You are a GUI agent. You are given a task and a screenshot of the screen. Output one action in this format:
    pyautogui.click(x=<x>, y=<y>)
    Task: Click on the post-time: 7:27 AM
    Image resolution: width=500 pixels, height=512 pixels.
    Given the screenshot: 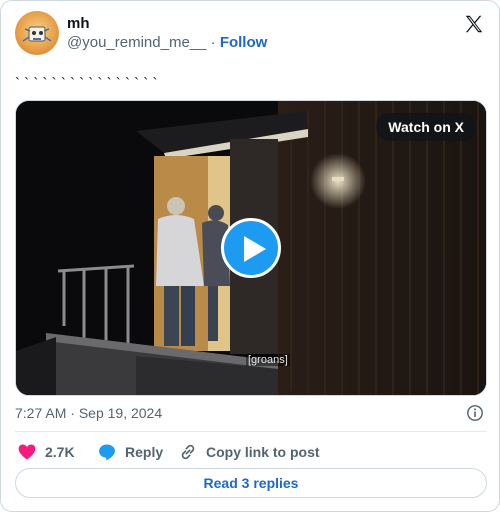 What is the action you would take?
    pyautogui.click(x=41, y=413)
    